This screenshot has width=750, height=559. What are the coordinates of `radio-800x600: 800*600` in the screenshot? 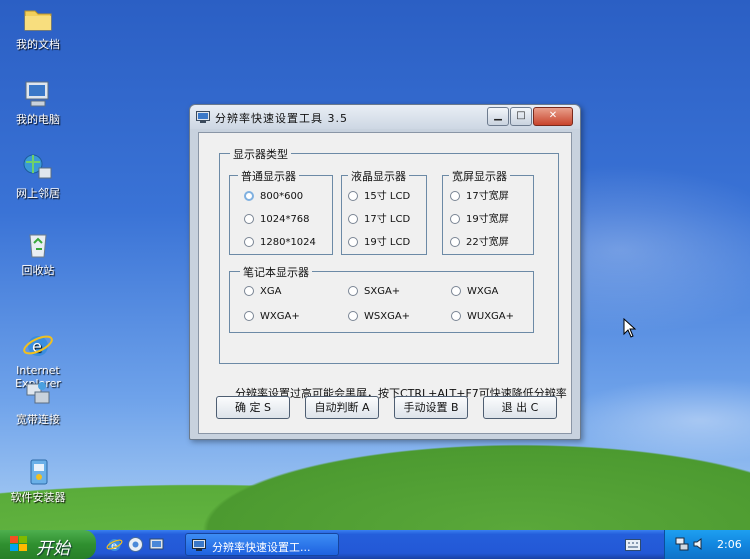 It's located at (273, 197).